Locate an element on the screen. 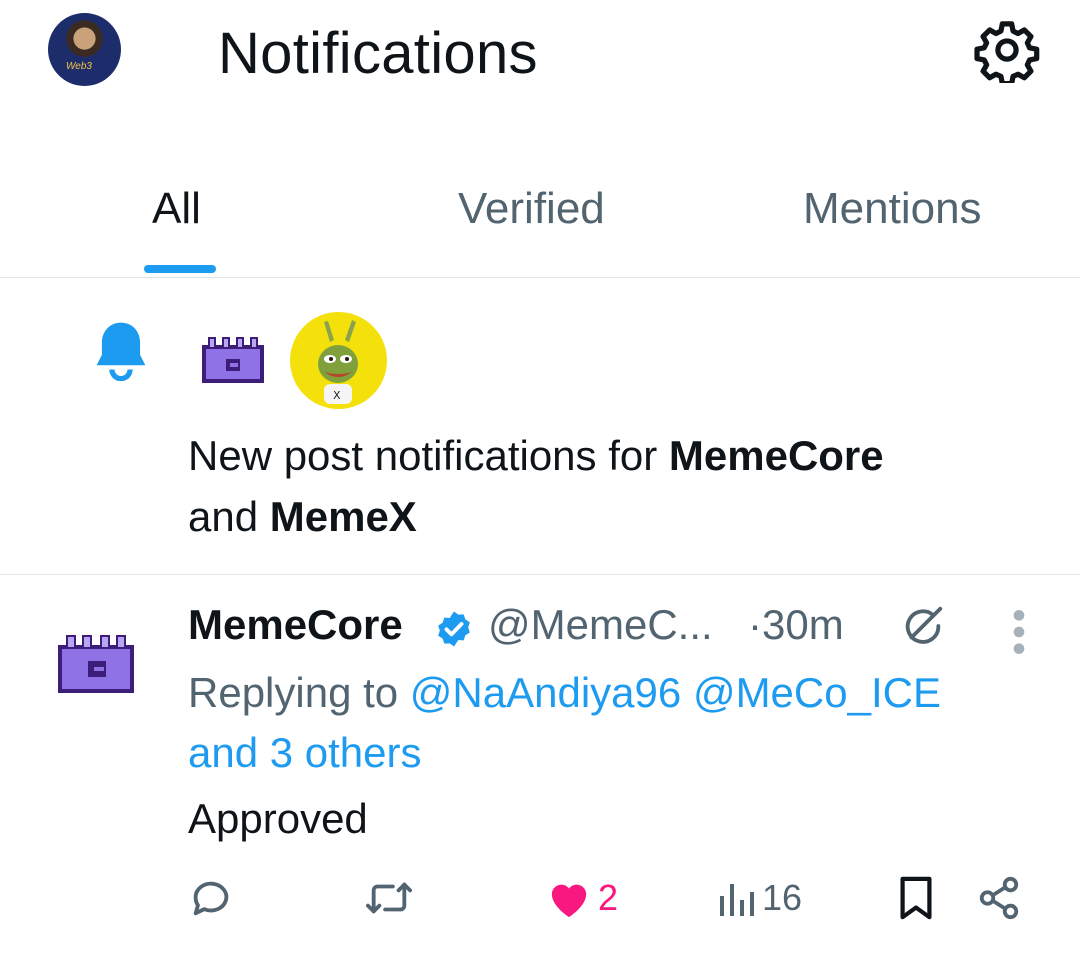 This screenshot has height=956, width=1080. repost-button is located at coordinates (389, 898).